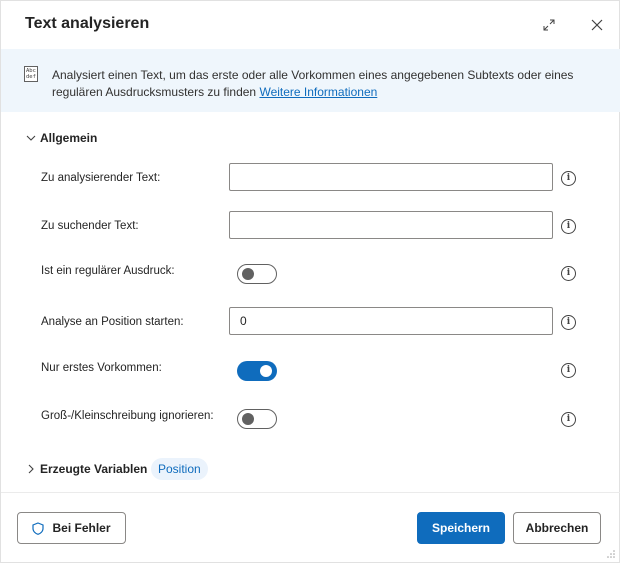 This screenshot has height=563, width=620. I want to click on dialog-header: Text analysieren, so click(310, 25).